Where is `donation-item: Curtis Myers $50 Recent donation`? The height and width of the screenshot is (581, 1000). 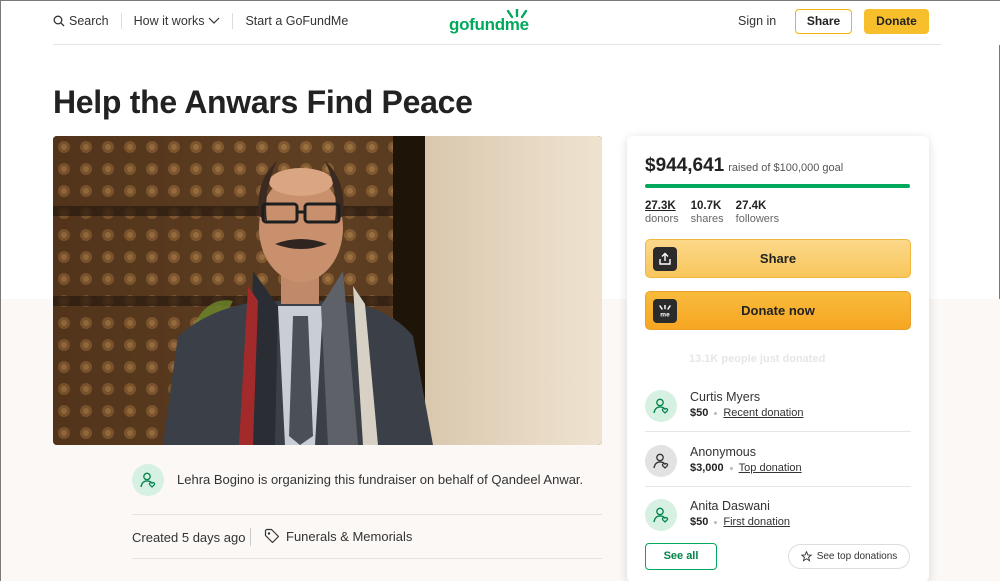
donation-item: Curtis Myers $50 Recent donation is located at coordinates (778, 411).